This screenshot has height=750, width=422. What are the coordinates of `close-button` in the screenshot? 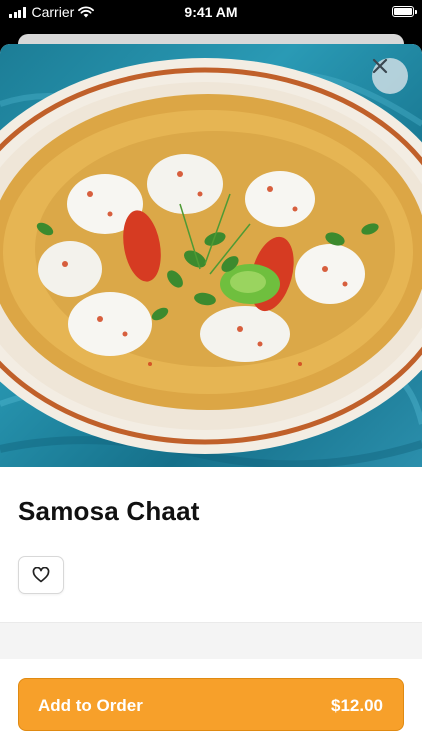 It's located at (390, 76).